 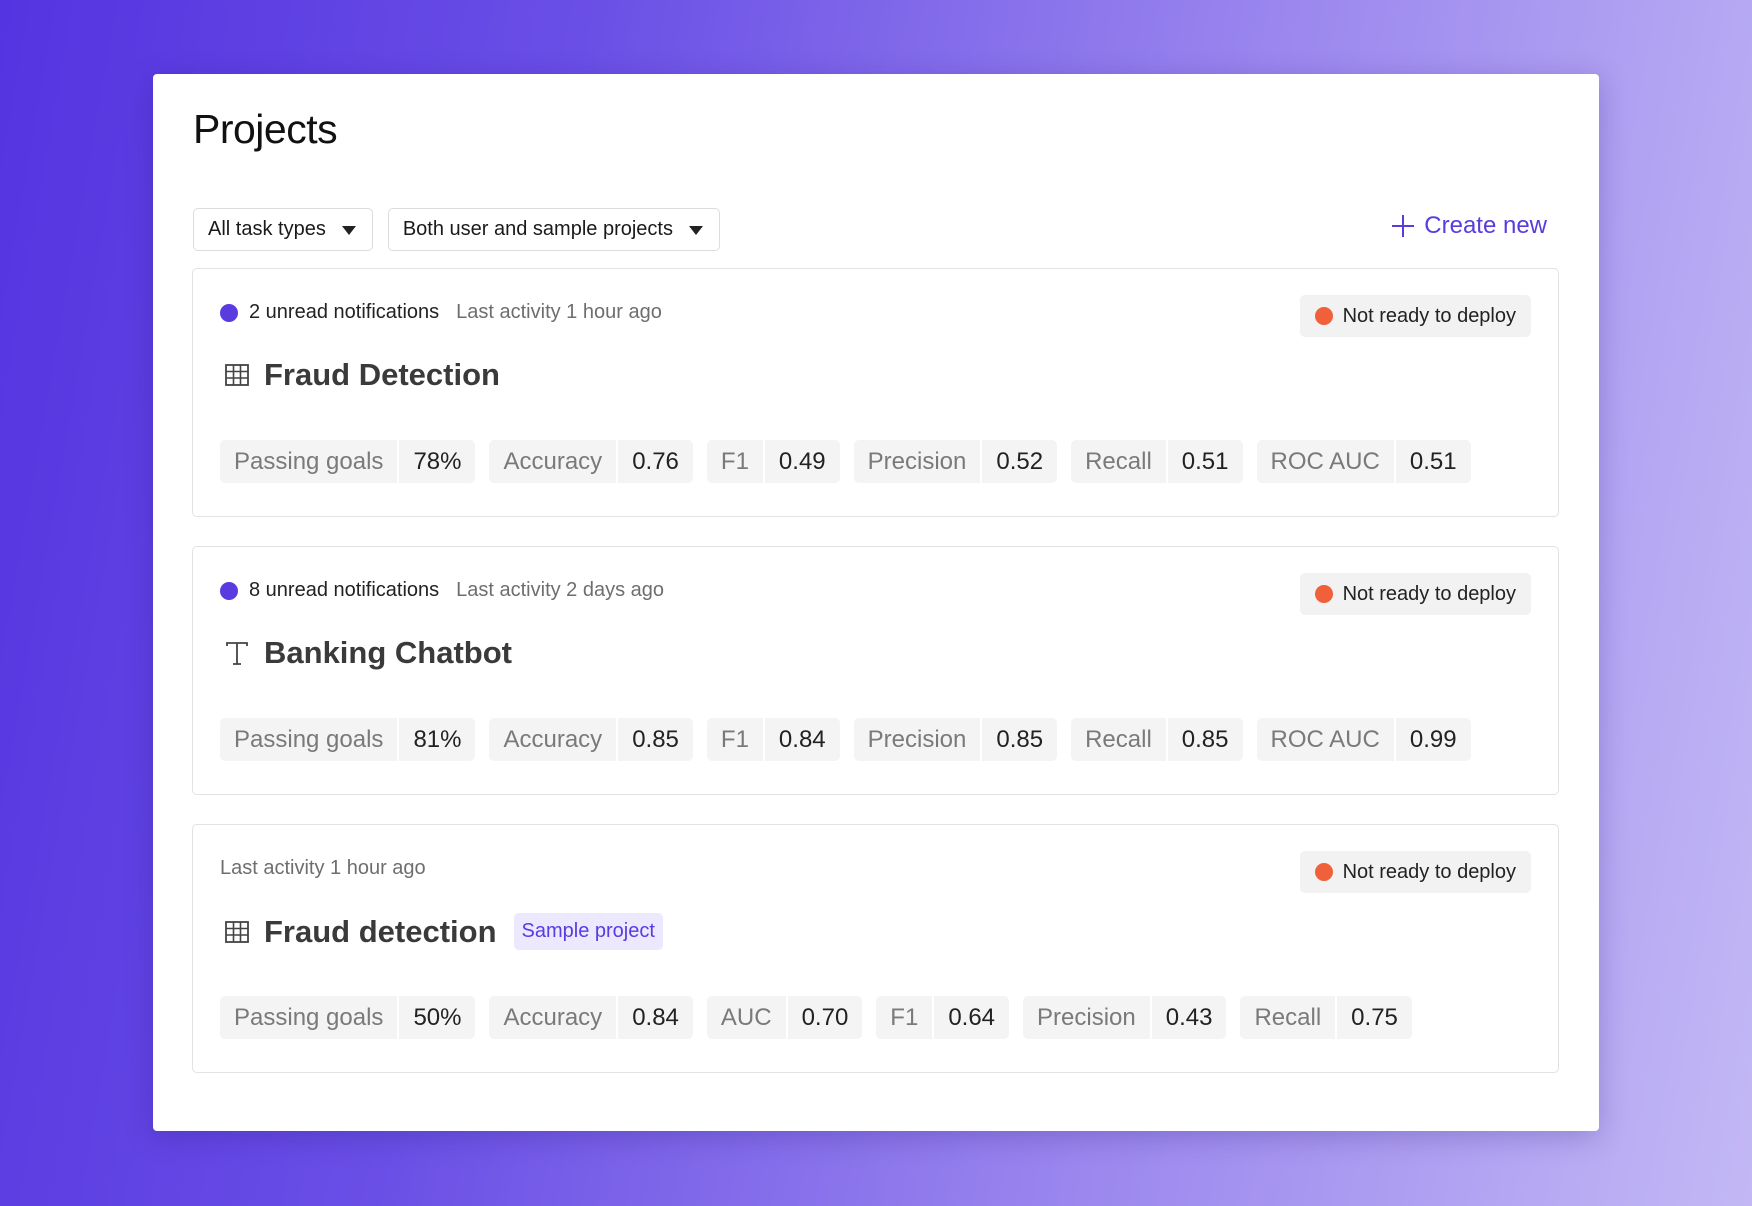 What do you see at coordinates (382, 375) in the screenshot?
I see `project-name: Fraud Detection` at bounding box center [382, 375].